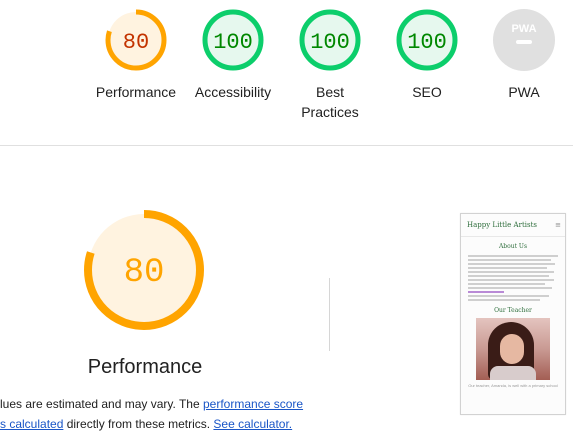 This screenshot has height=446, width=573. What do you see at coordinates (144, 273) in the screenshot?
I see `main-gauge-score: 80` at bounding box center [144, 273].